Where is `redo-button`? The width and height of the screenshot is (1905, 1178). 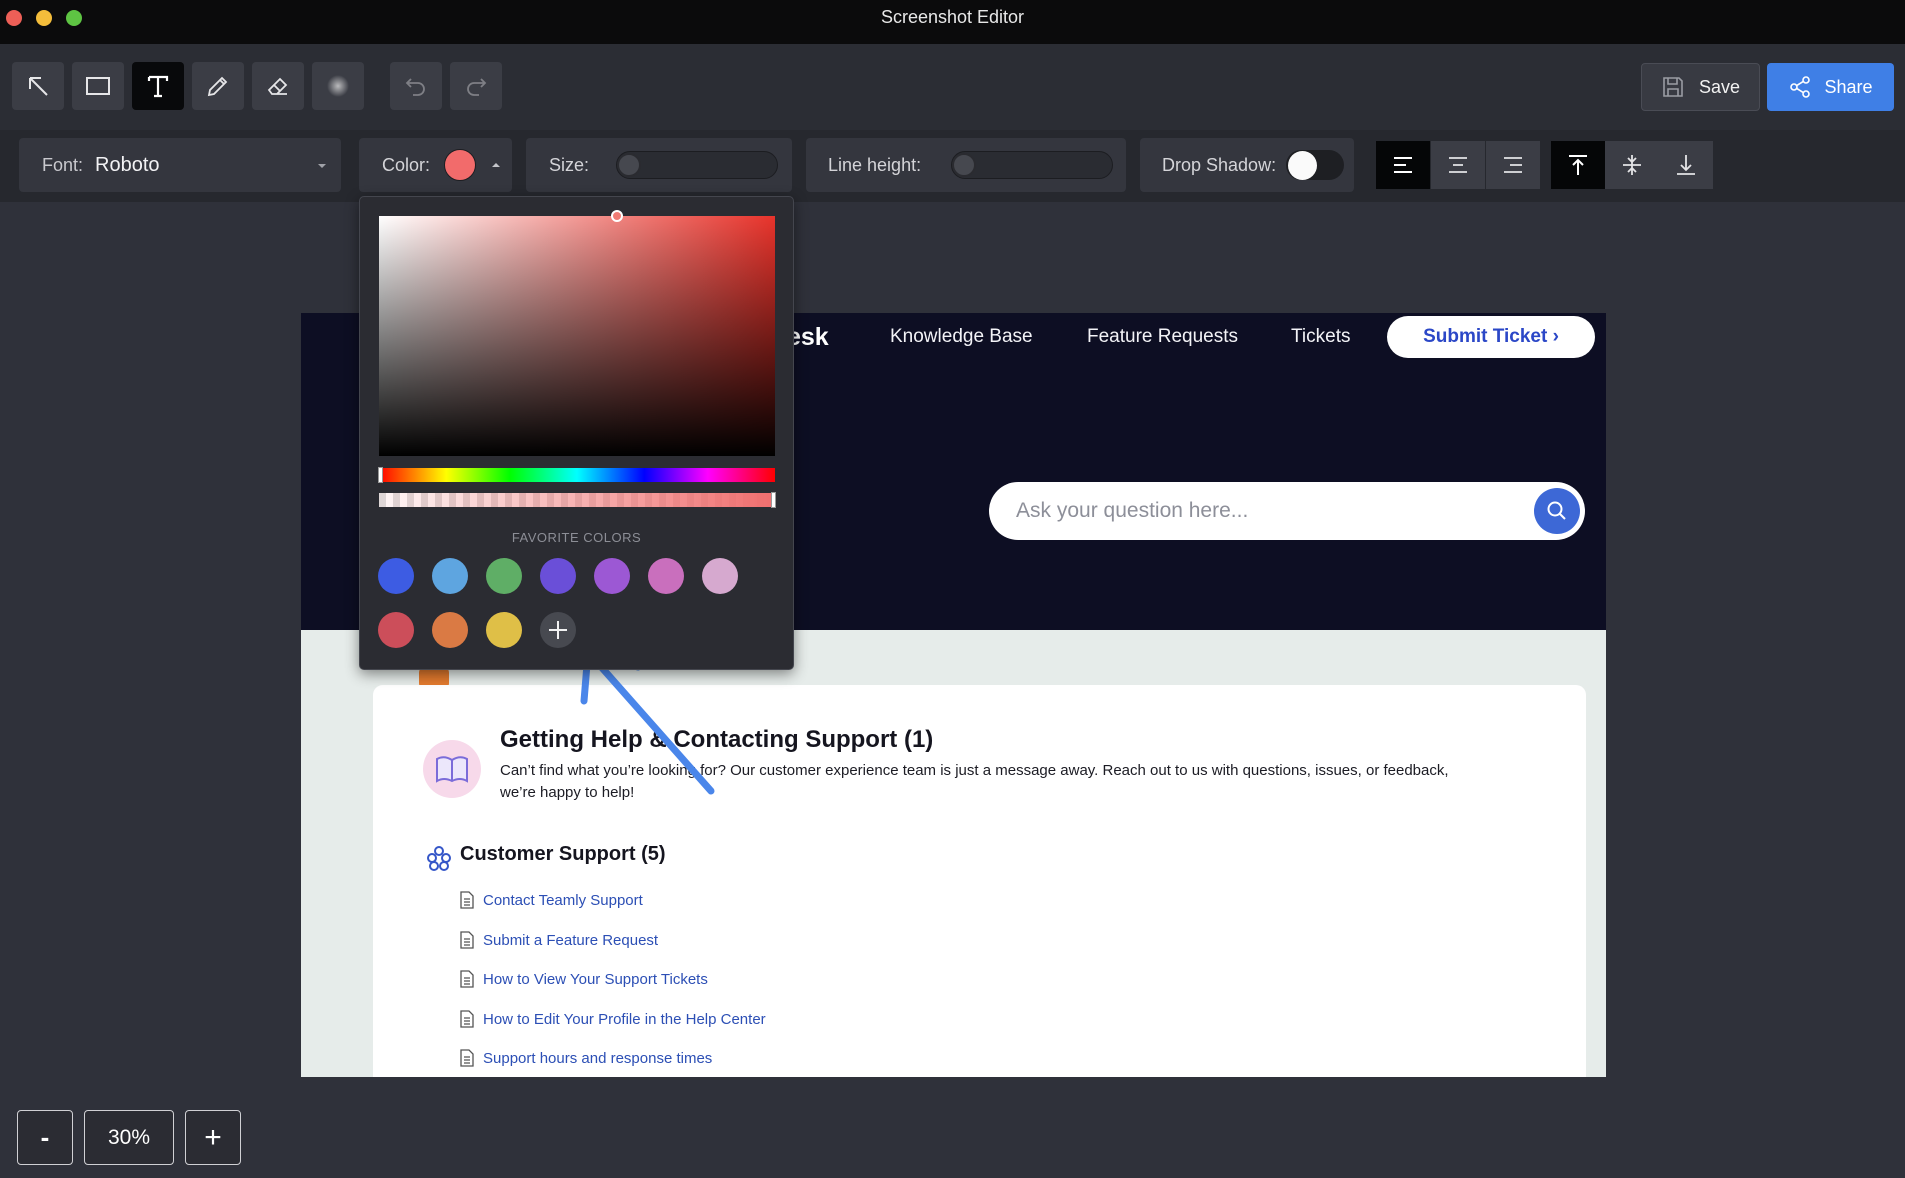
redo-button is located at coordinates (476, 86).